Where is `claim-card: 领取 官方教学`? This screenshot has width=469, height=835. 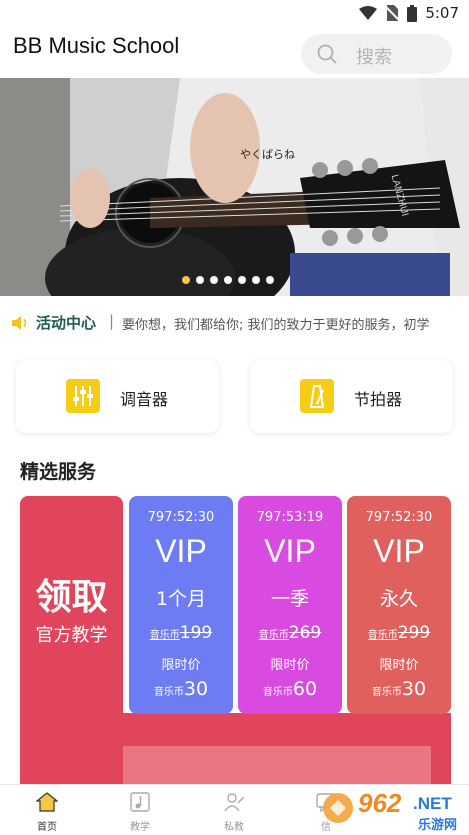
claim-card: 领取 官方教学 is located at coordinates (71, 641).